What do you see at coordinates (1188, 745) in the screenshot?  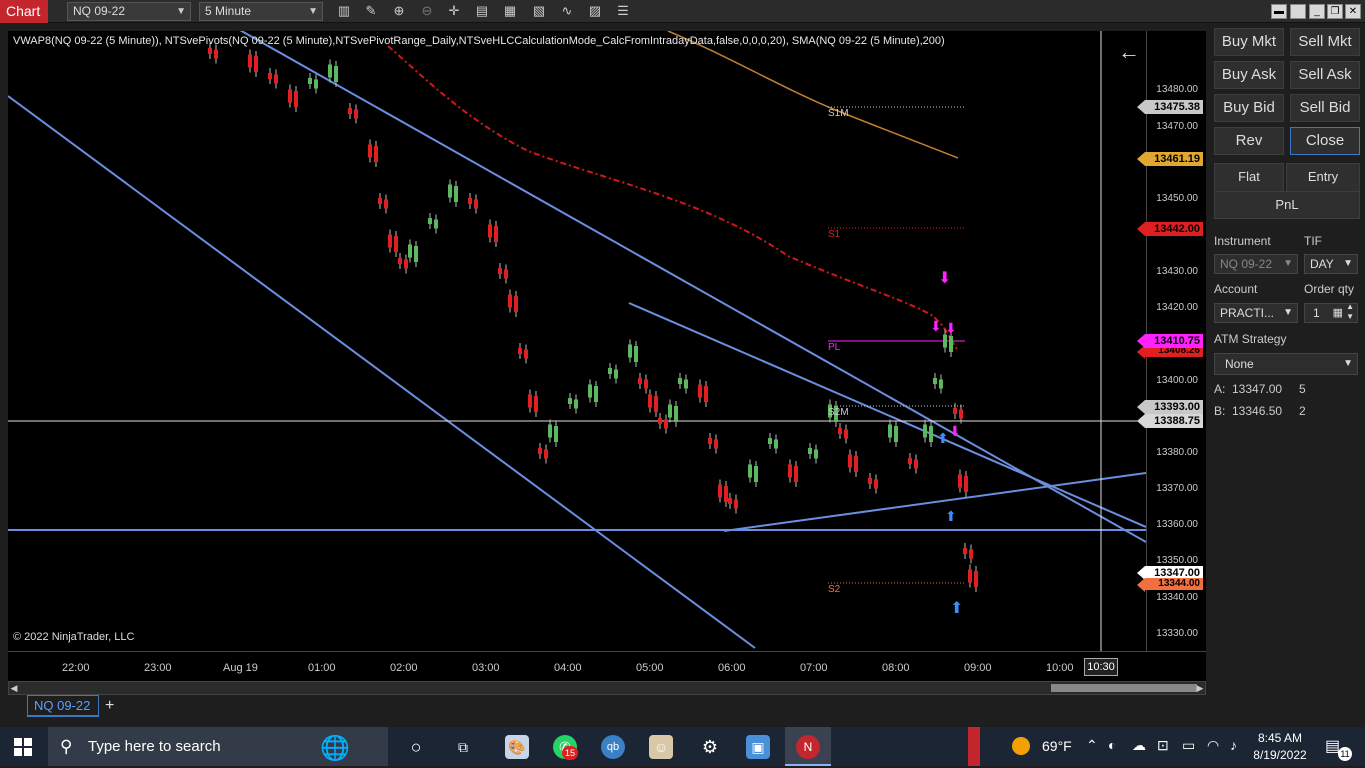 I see `battery-icon: ▭` at bounding box center [1188, 745].